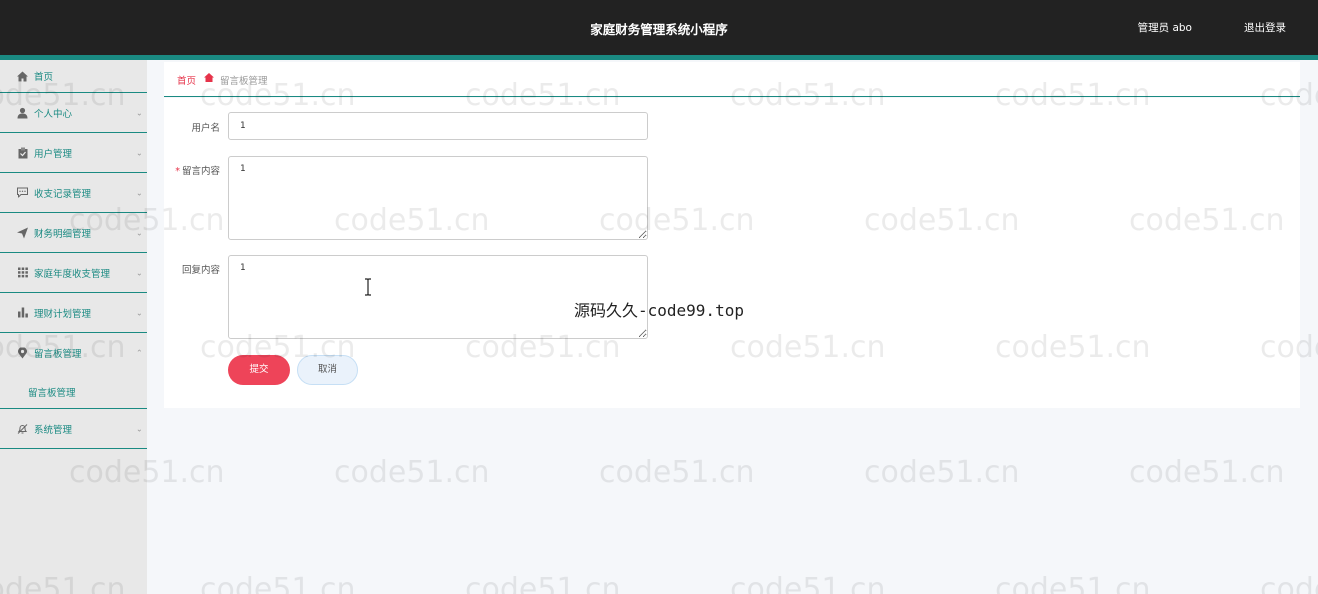  I want to click on sidebar-item-profile: 个人中心 ⌄, so click(73, 113).